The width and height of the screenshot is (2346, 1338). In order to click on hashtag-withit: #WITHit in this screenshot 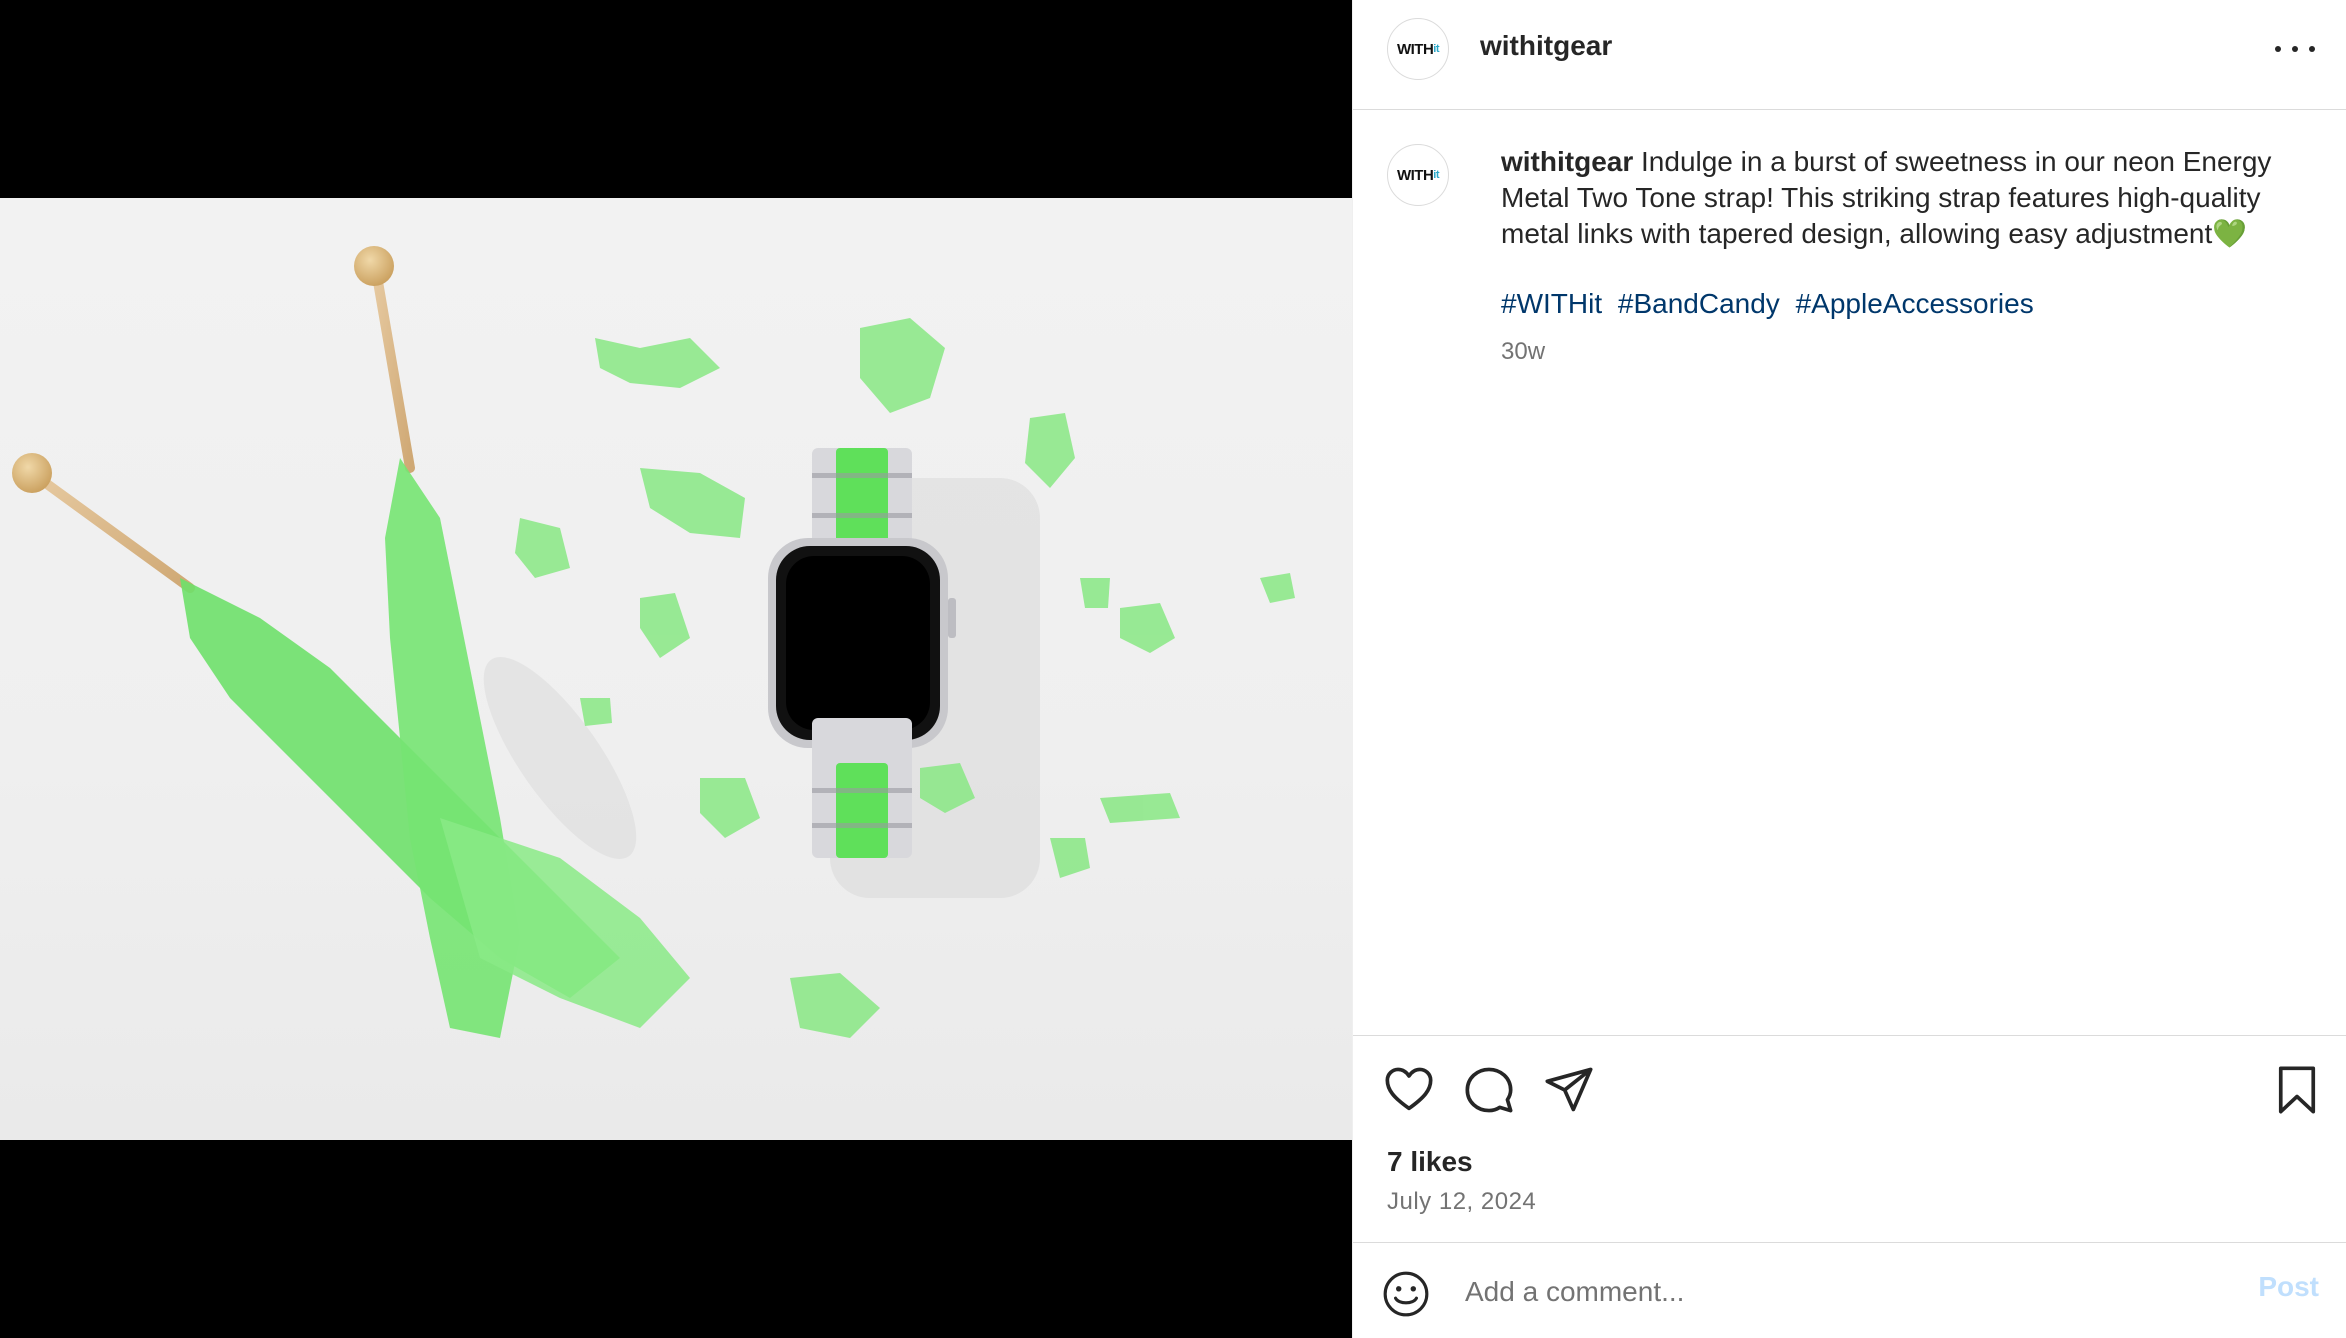, I will do `click(1551, 303)`.